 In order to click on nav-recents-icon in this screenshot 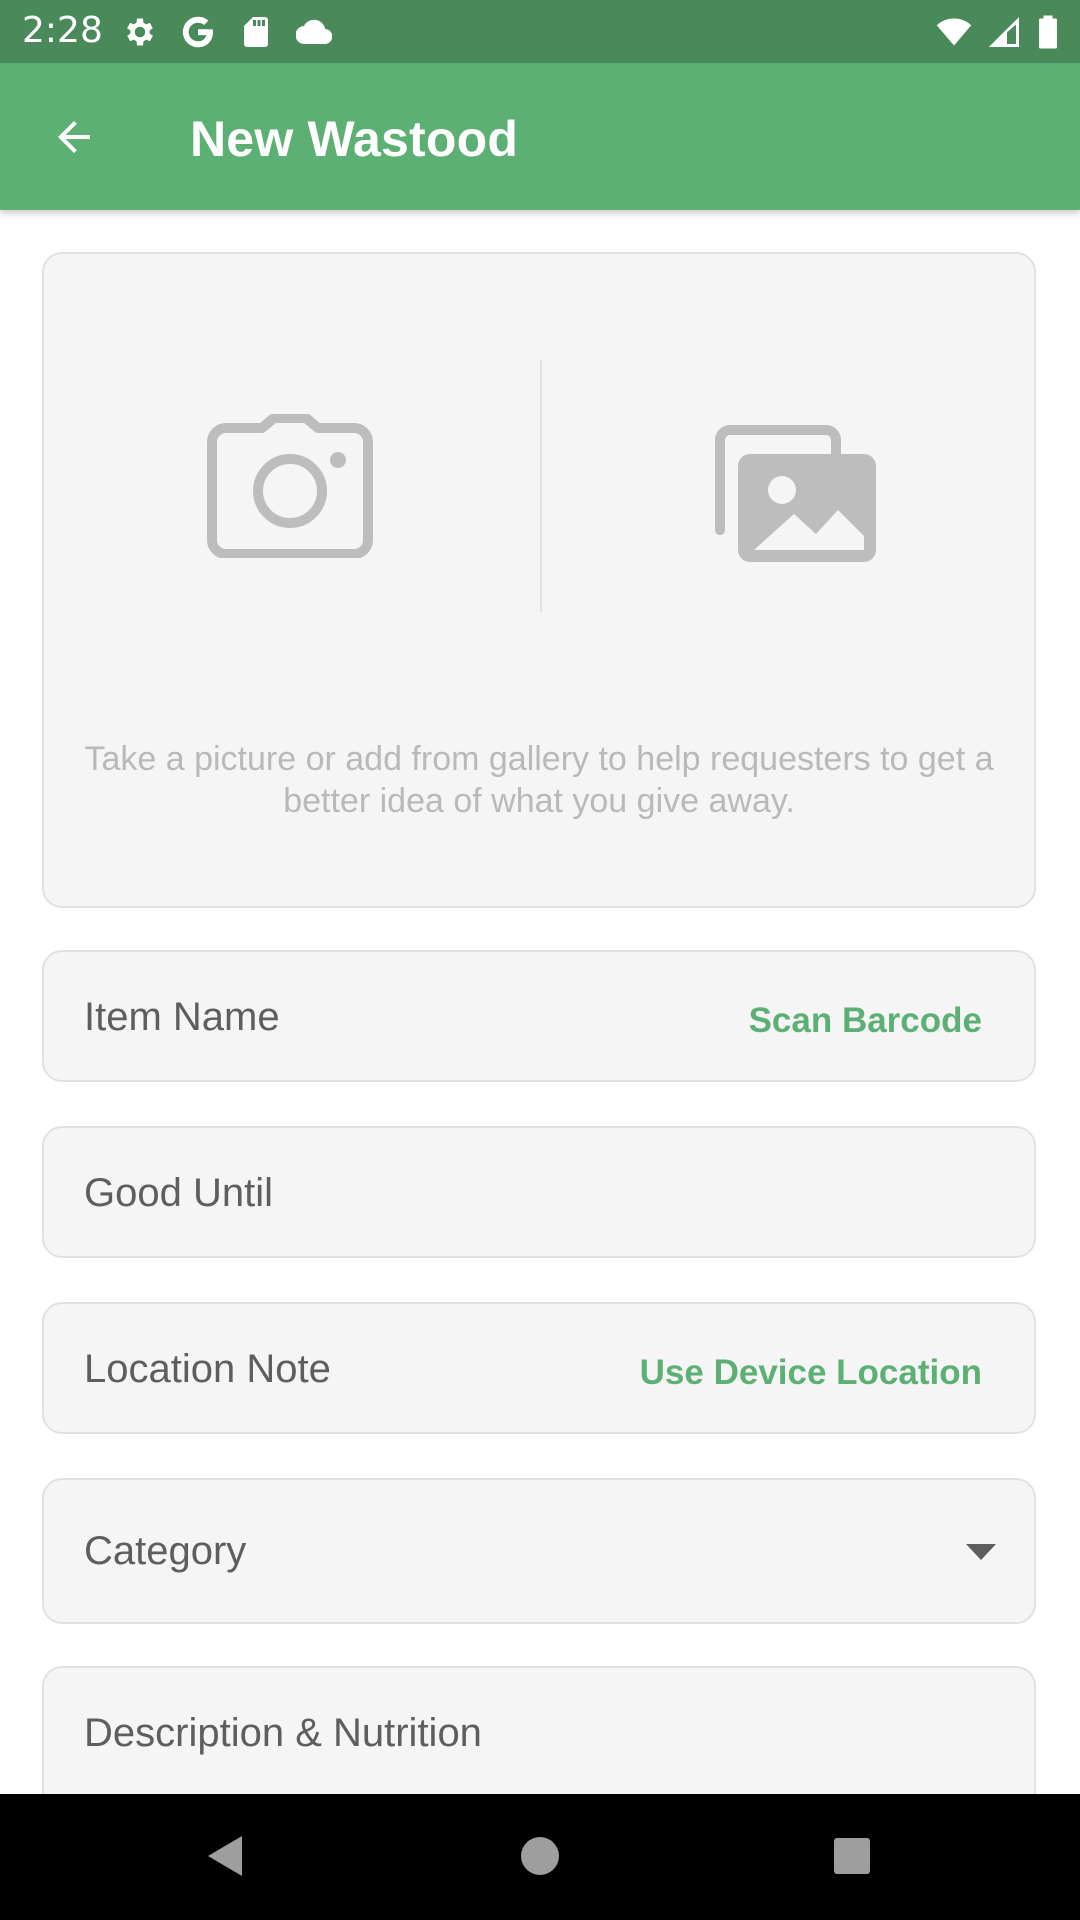, I will do `click(852, 1856)`.